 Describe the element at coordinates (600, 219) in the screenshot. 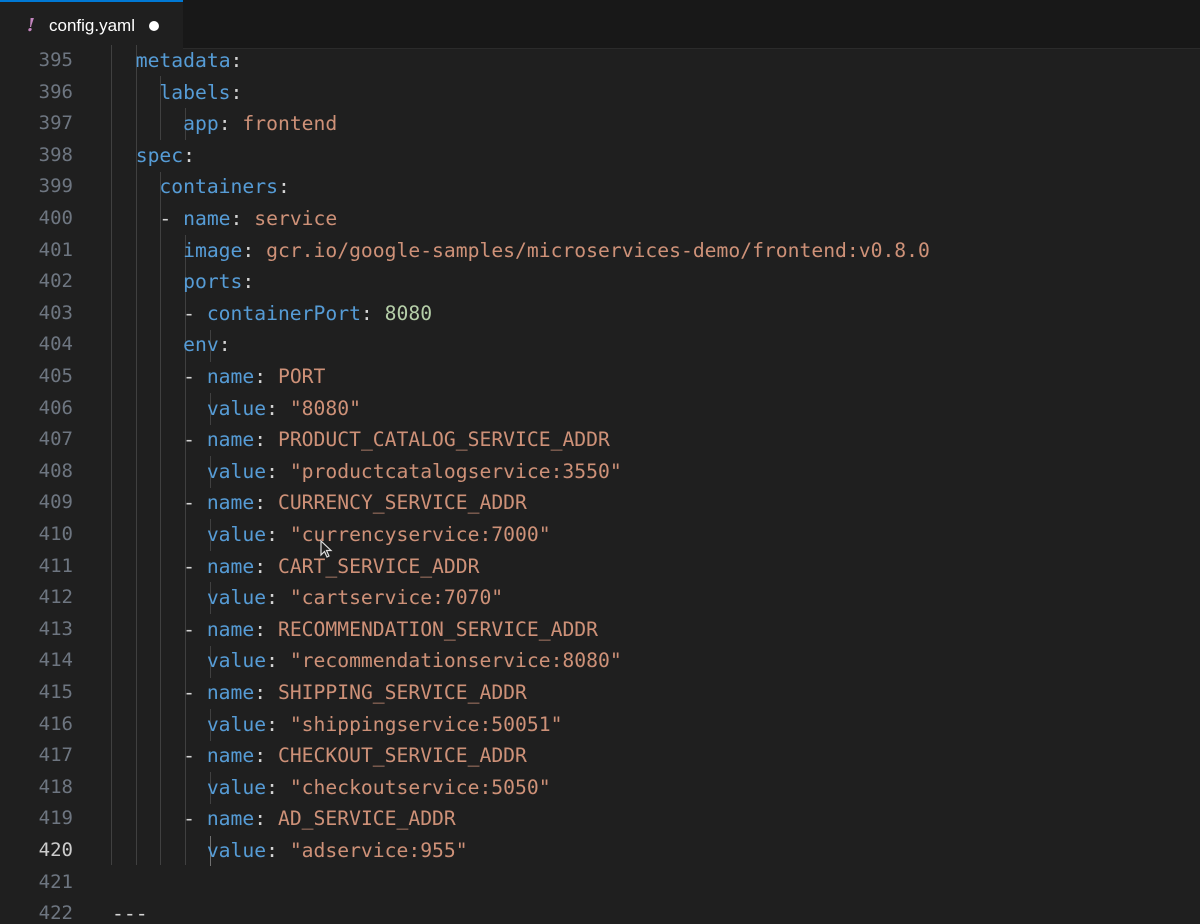

I see `code-line: 400 - name: service` at that location.